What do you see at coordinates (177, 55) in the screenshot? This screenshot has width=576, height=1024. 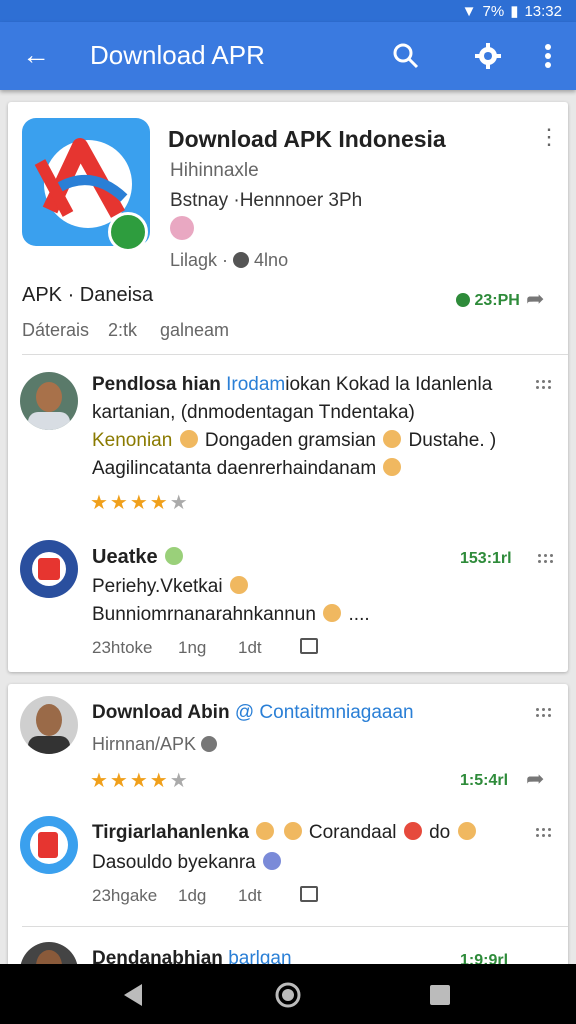 I see `page-title: Download APR` at bounding box center [177, 55].